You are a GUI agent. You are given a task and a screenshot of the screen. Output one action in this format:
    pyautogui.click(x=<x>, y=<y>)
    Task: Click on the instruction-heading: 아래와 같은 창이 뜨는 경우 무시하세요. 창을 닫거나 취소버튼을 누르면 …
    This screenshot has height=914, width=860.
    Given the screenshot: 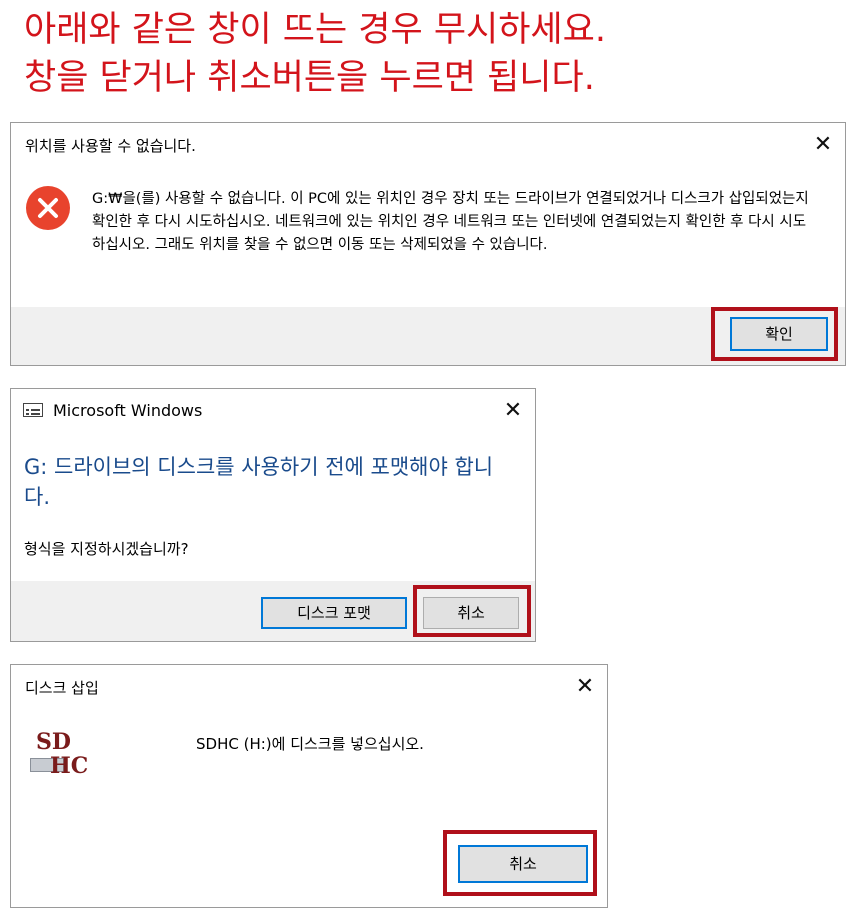 What is the action you would take?
    pyautogui.click(x=315, y=54)
    